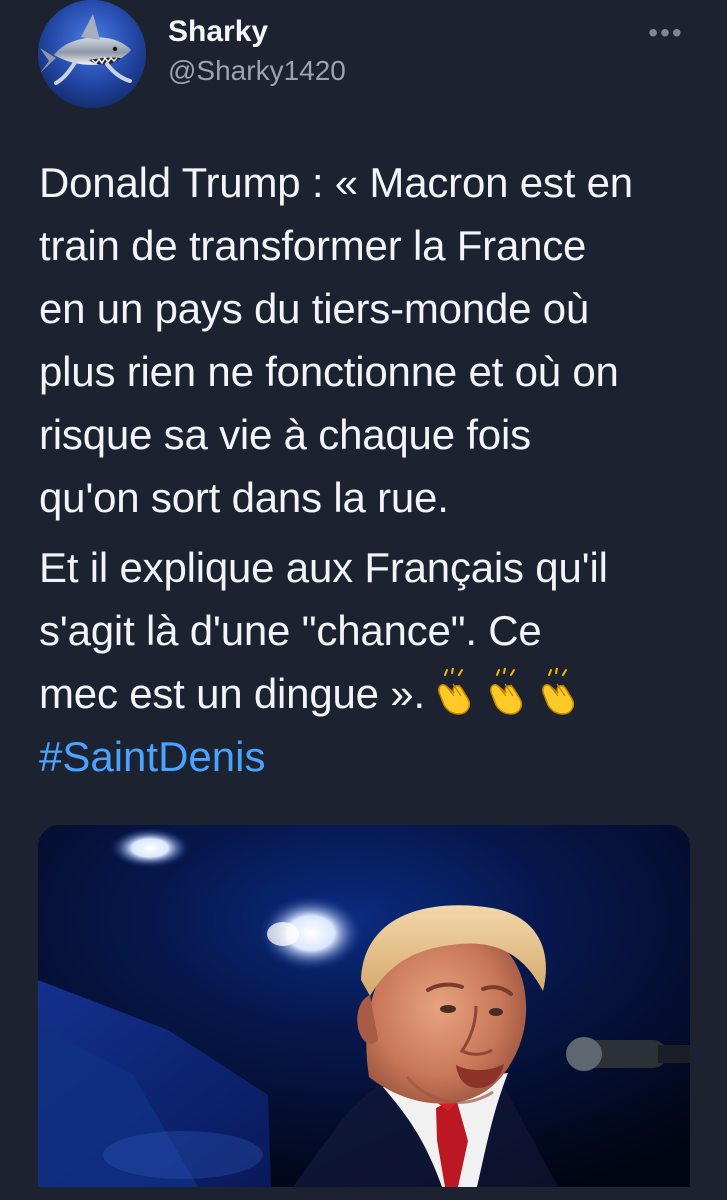 This screenshot has width=727, height=1200. I want to click on shark-avatar-icon, so click(92, 54).